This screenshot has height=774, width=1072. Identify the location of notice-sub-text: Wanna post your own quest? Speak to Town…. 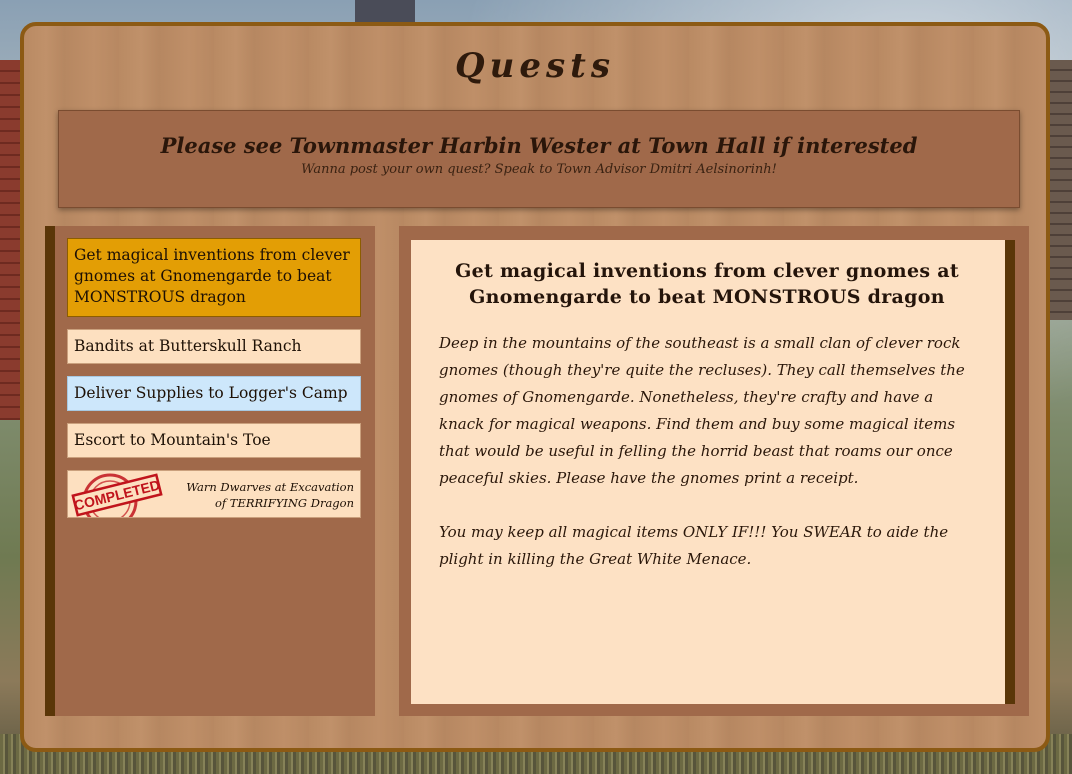
(539, 169).